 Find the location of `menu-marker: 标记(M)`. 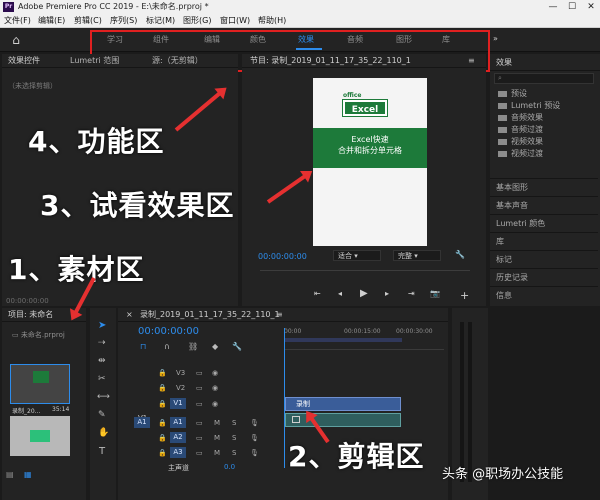

menu-marker: 标记(M) is located at coordinates (160, 20).